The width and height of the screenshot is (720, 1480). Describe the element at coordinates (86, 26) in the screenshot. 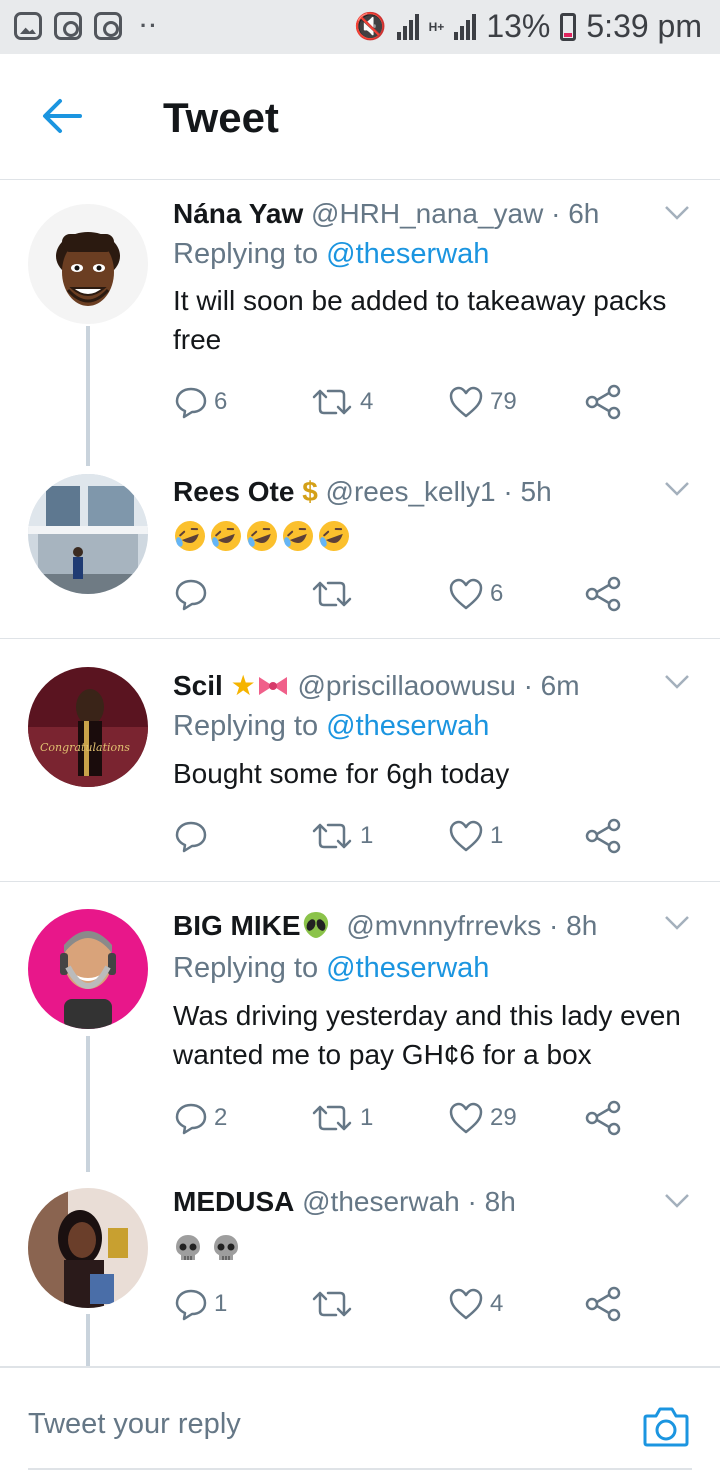

I see `notification-icons: ··` at that location.